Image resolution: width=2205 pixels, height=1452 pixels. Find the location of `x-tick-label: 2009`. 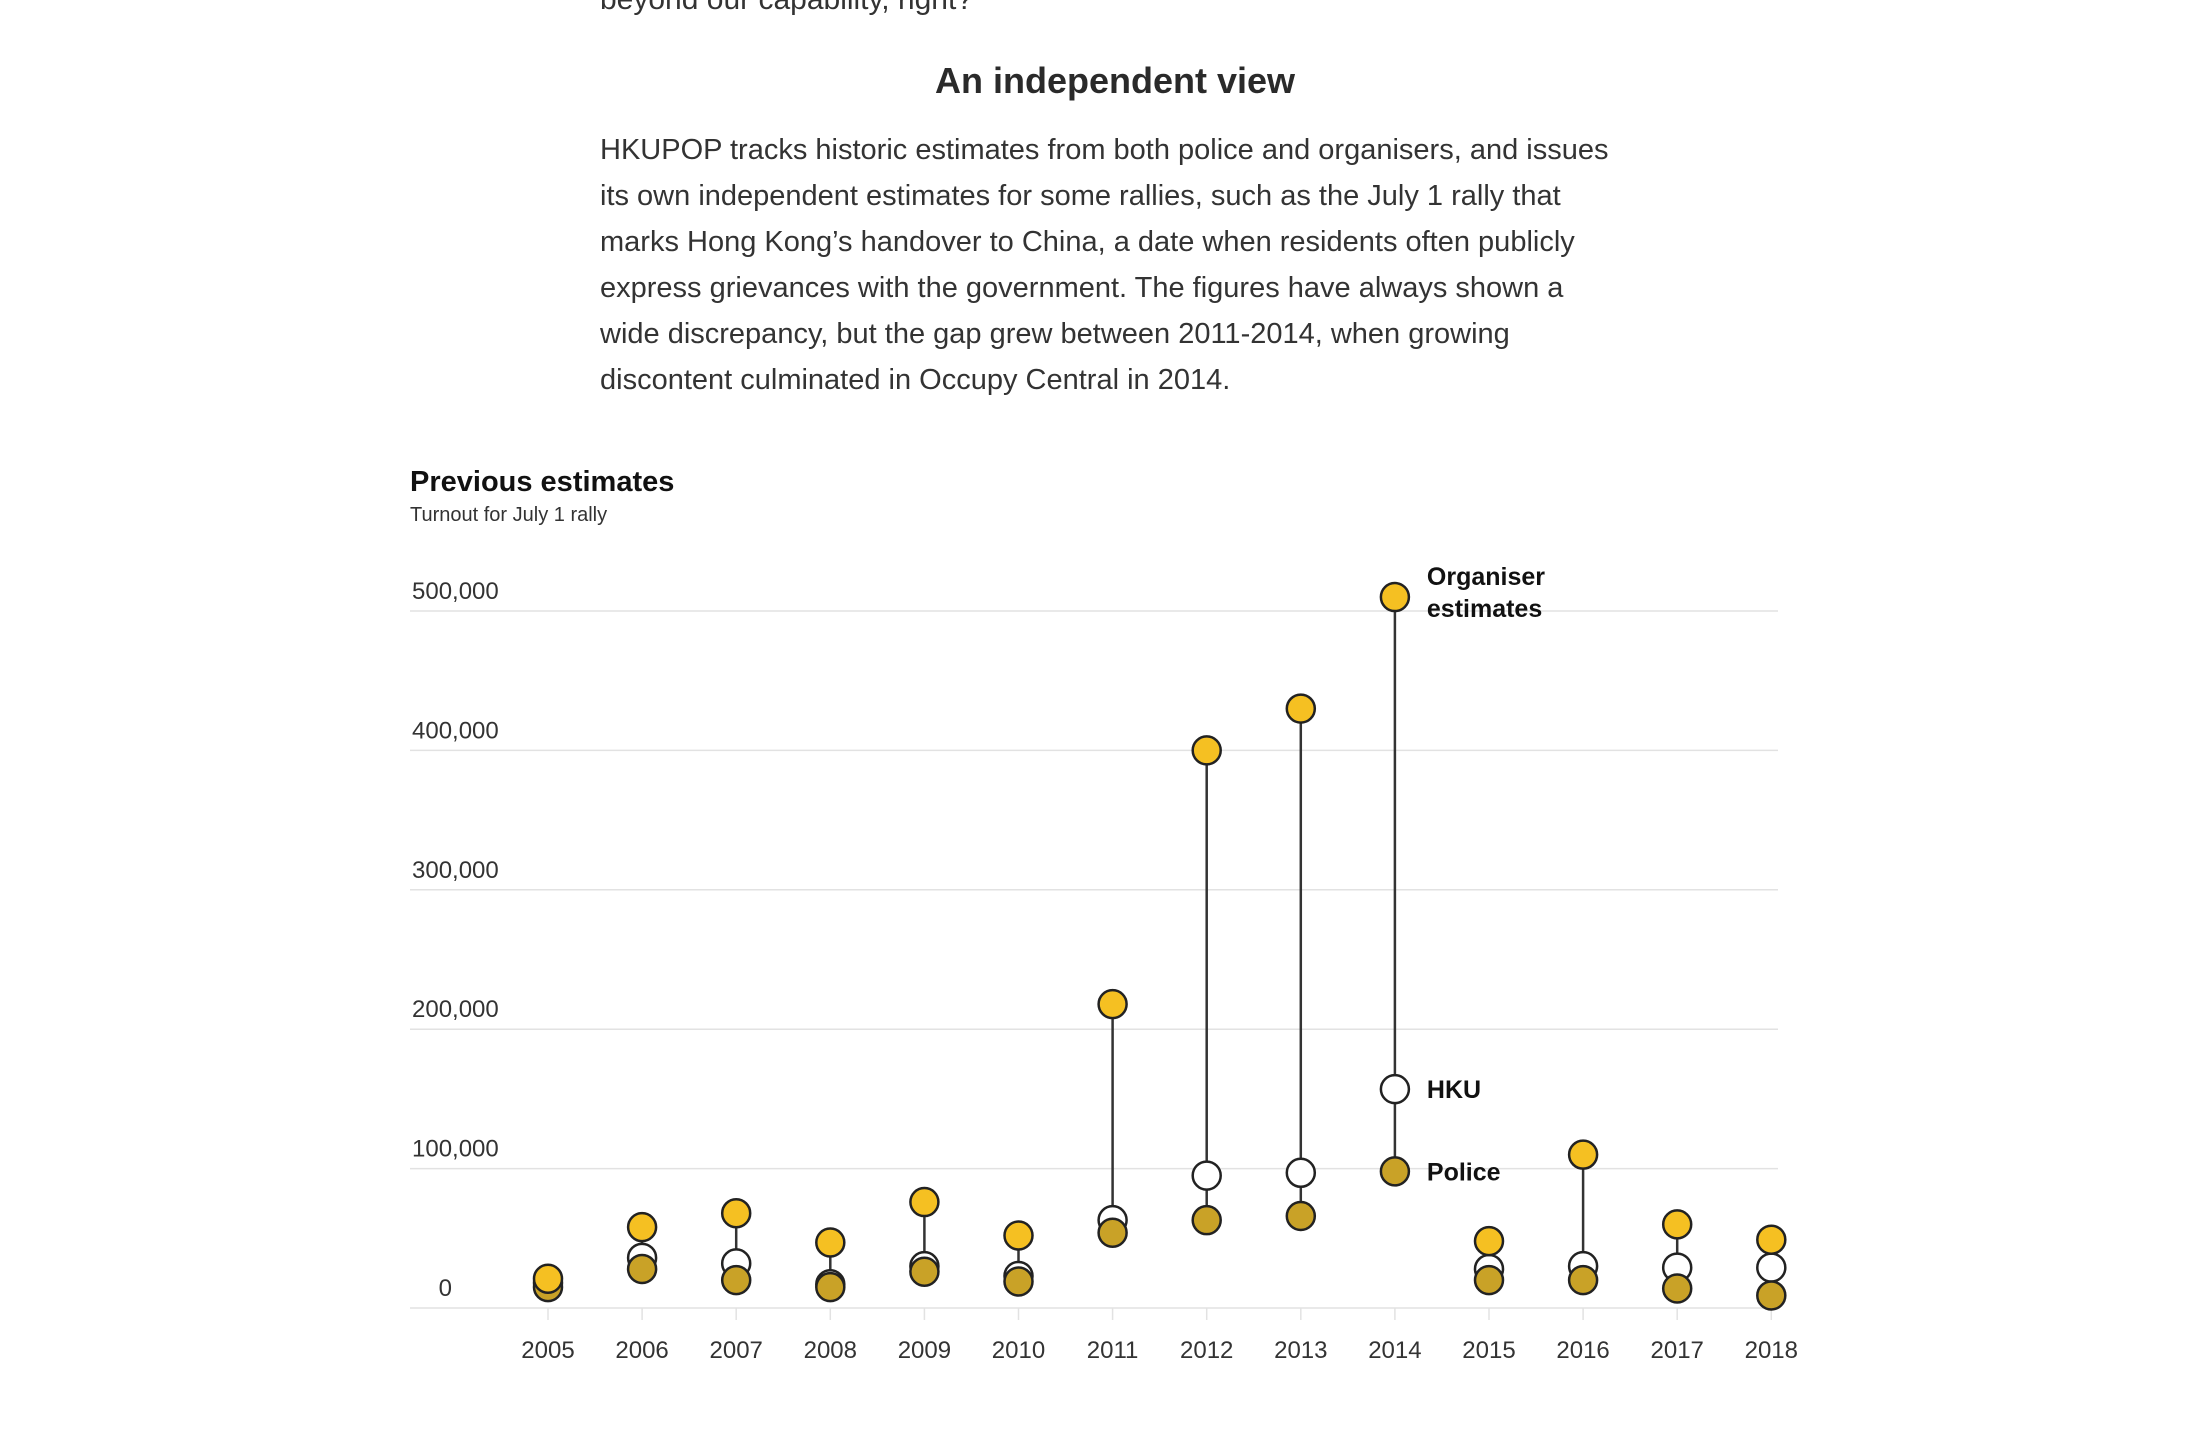

x-tick-label: 2009 is located at coordinates (924, 1350).